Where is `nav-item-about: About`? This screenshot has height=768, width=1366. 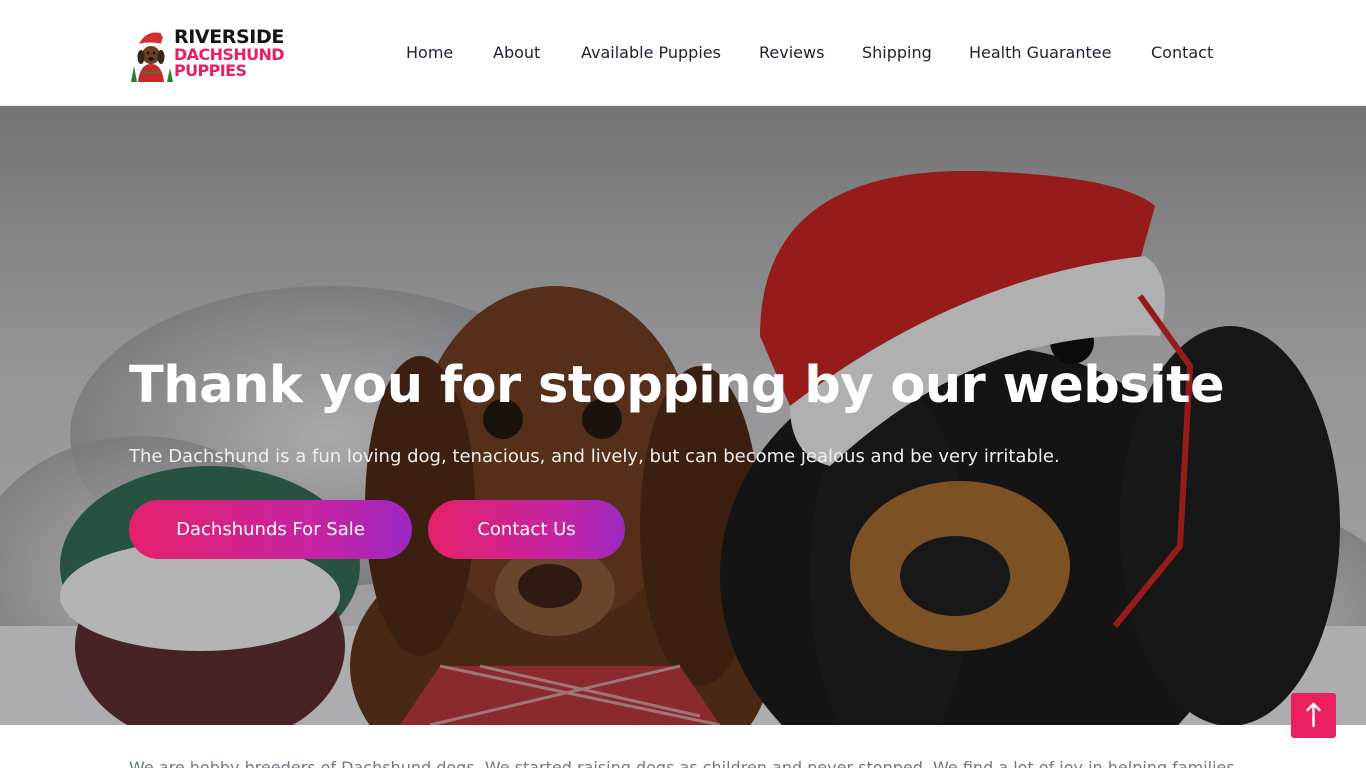
nav-item-about: About is located at coordinates (516, 53).